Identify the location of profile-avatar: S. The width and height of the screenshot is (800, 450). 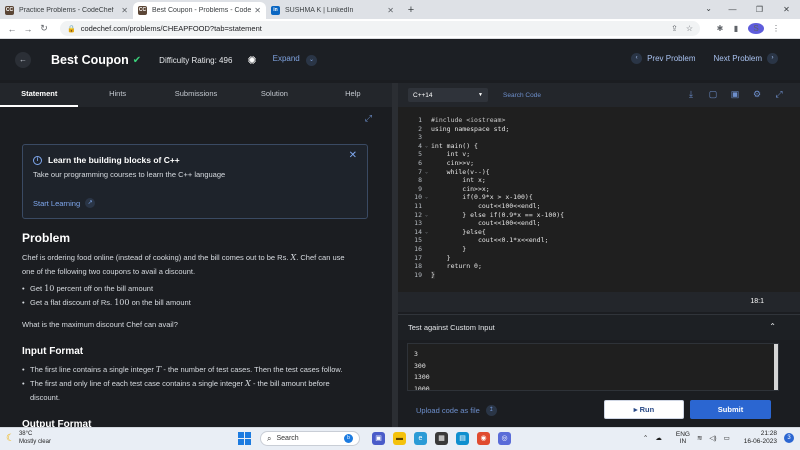
(756, 28).